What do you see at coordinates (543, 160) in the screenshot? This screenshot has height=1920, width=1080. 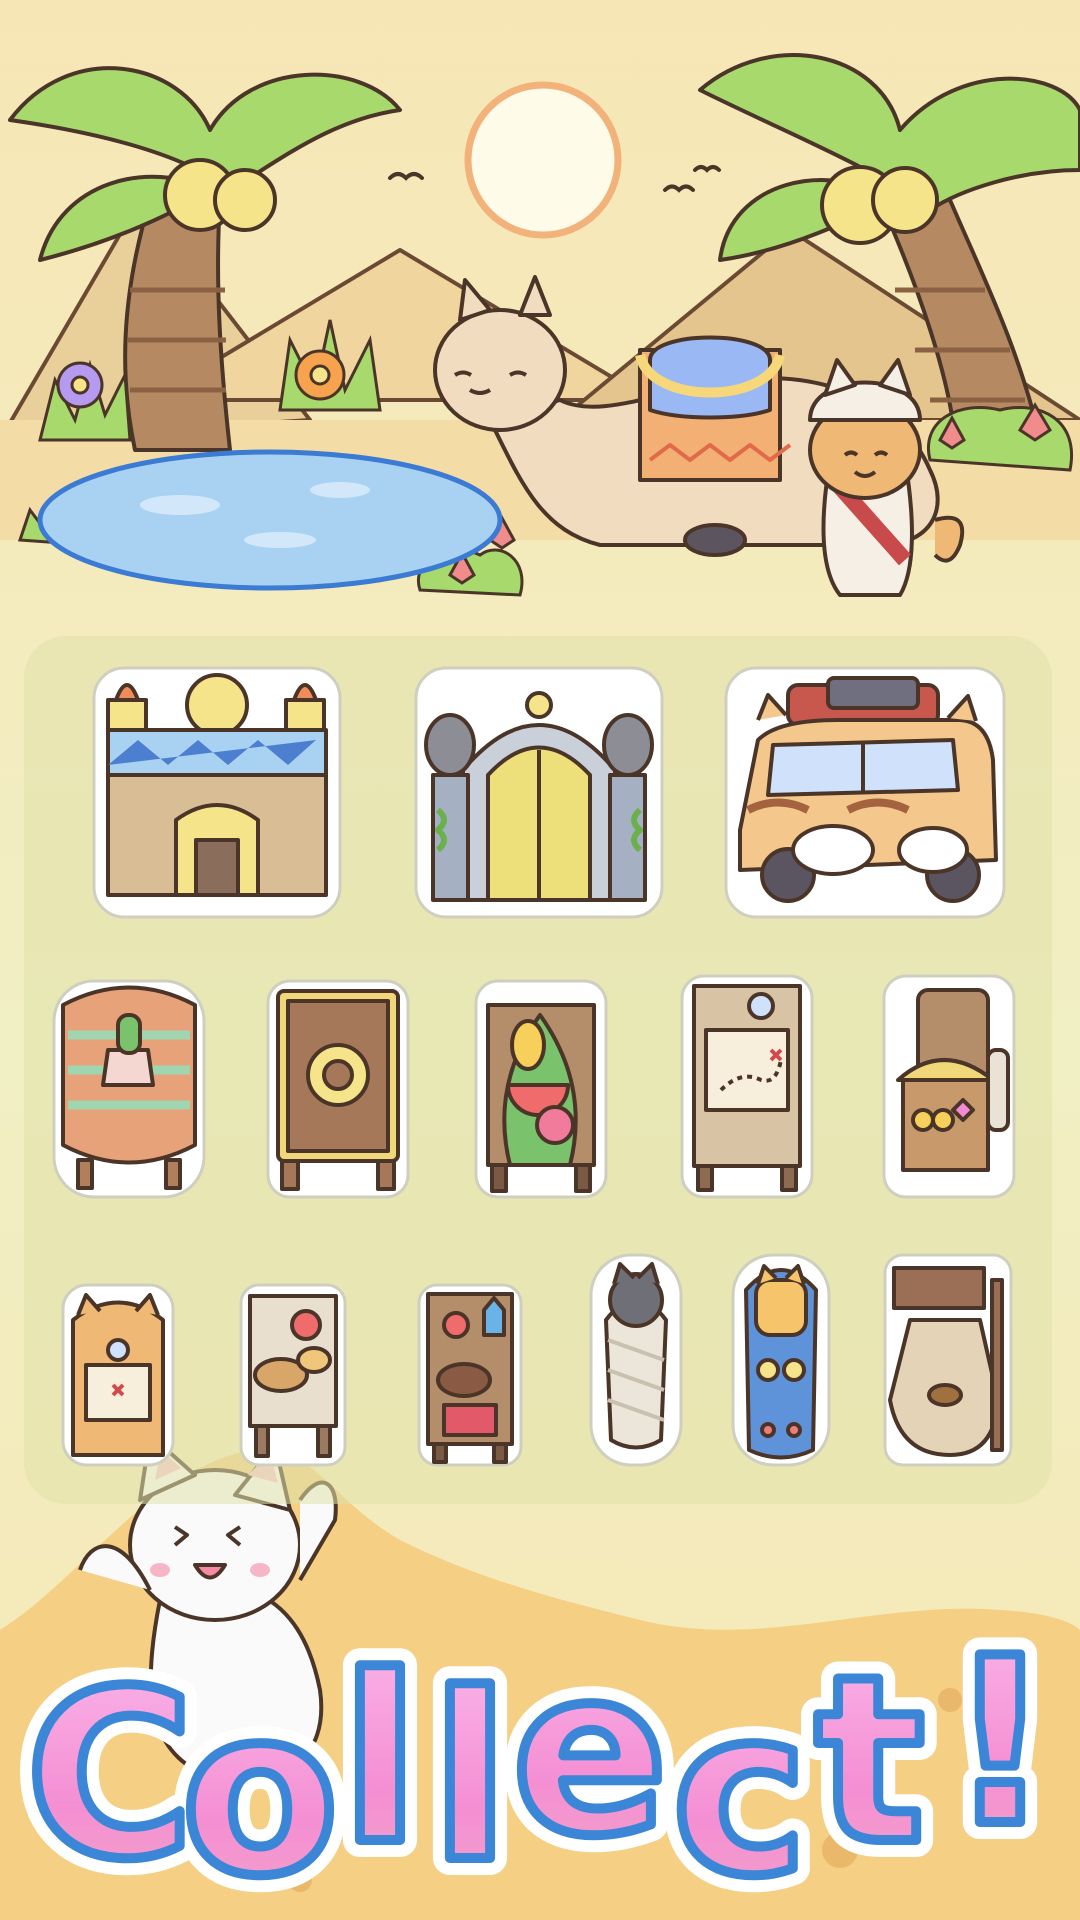 I see `sun` at bounding box center [543, 160].